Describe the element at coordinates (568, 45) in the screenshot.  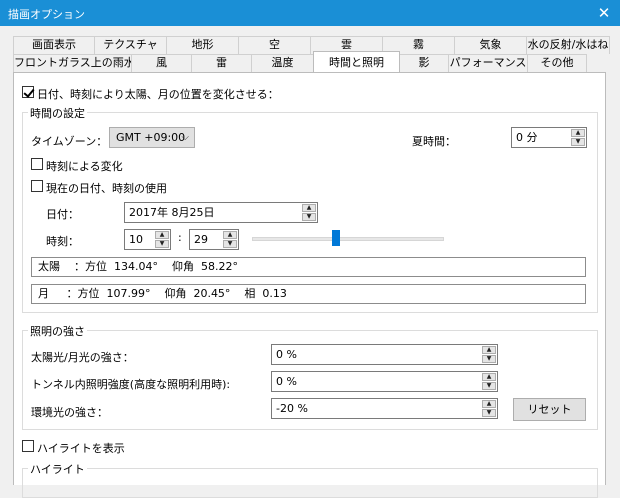
I see `tab-water-reflection: 水の反射/水はね` at that location.